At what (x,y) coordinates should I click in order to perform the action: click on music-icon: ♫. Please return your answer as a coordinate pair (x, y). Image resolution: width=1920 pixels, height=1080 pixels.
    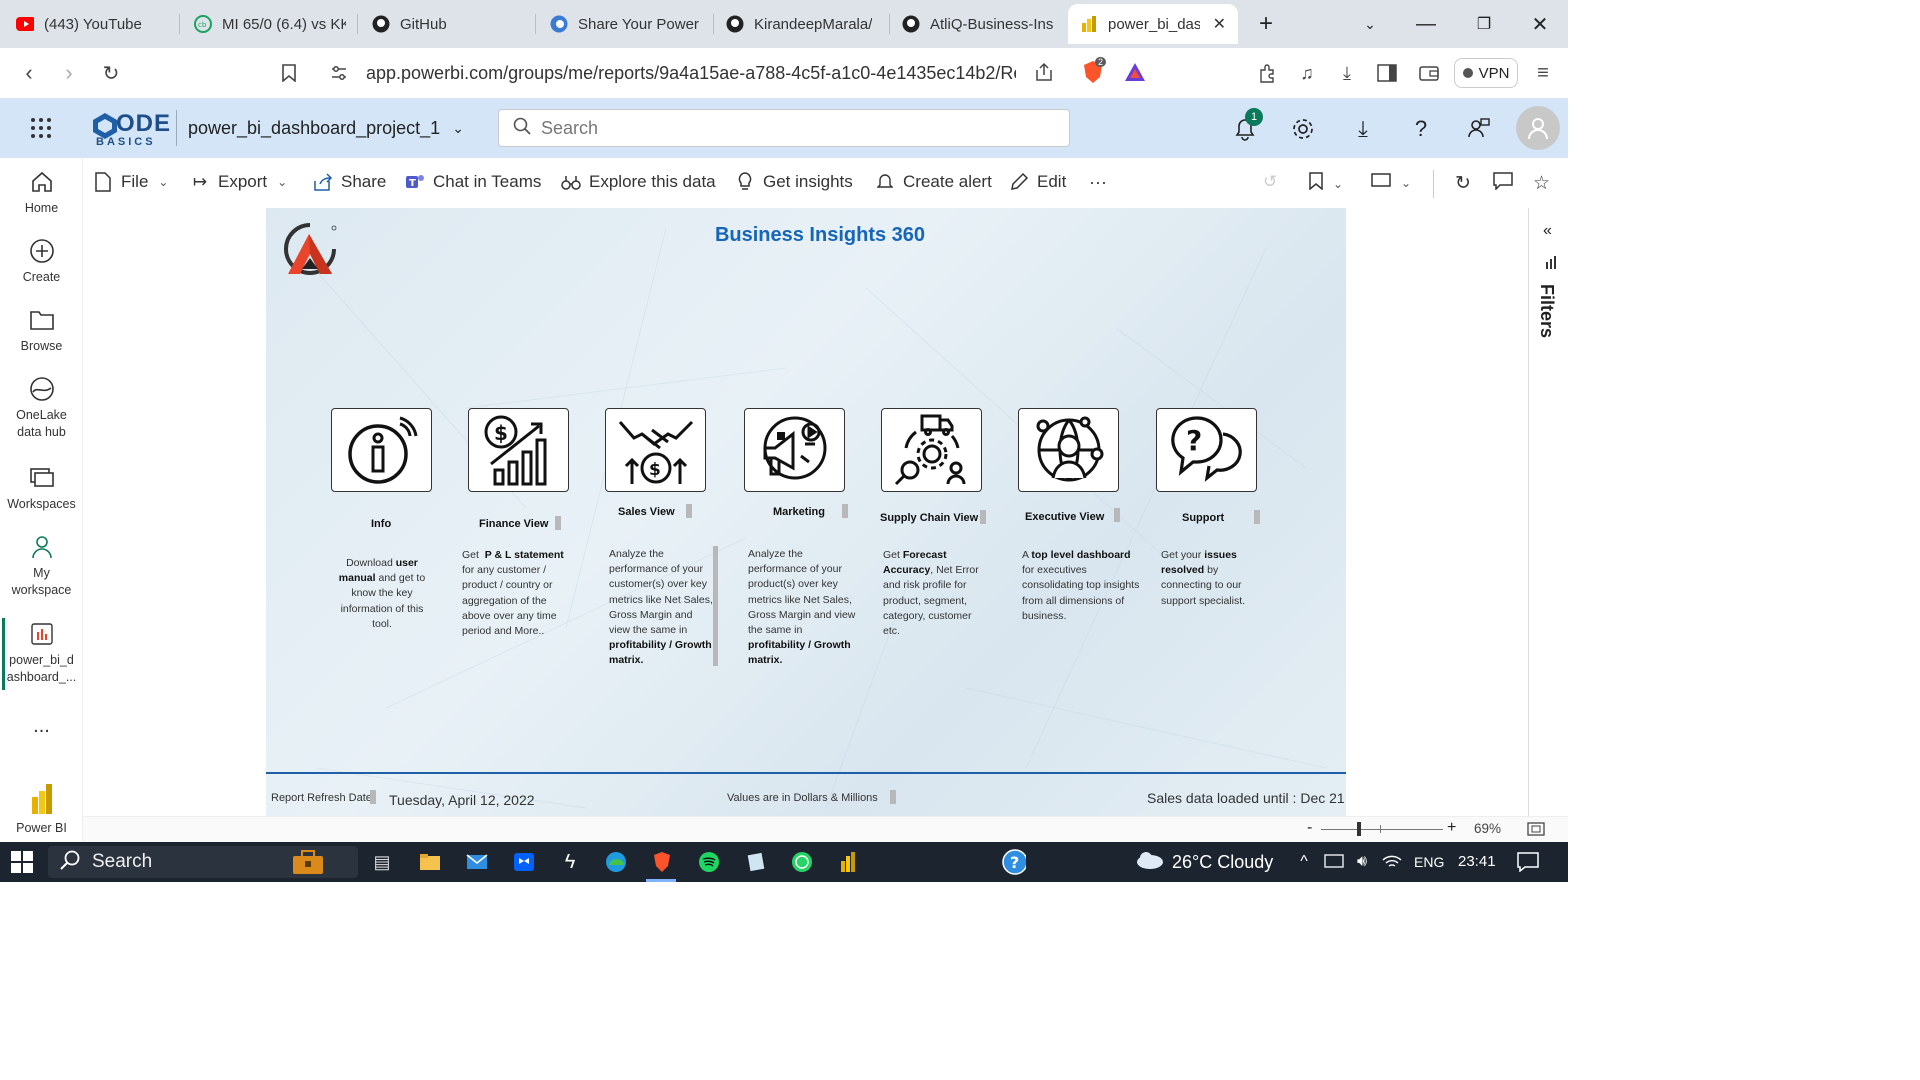
    Looking at the image, I should click on (1307, 73).